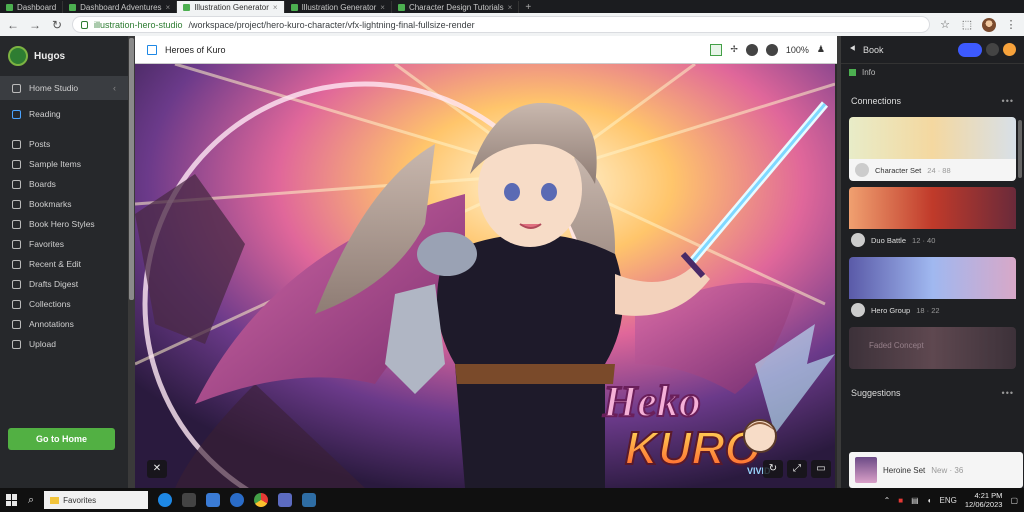 This screenshot has width=1024, height=512. What do you see at coordinates (932, 219) in the screenshot?
I see `list-item: Duo Battle 12 · 40` at bounding box center [932, 219].